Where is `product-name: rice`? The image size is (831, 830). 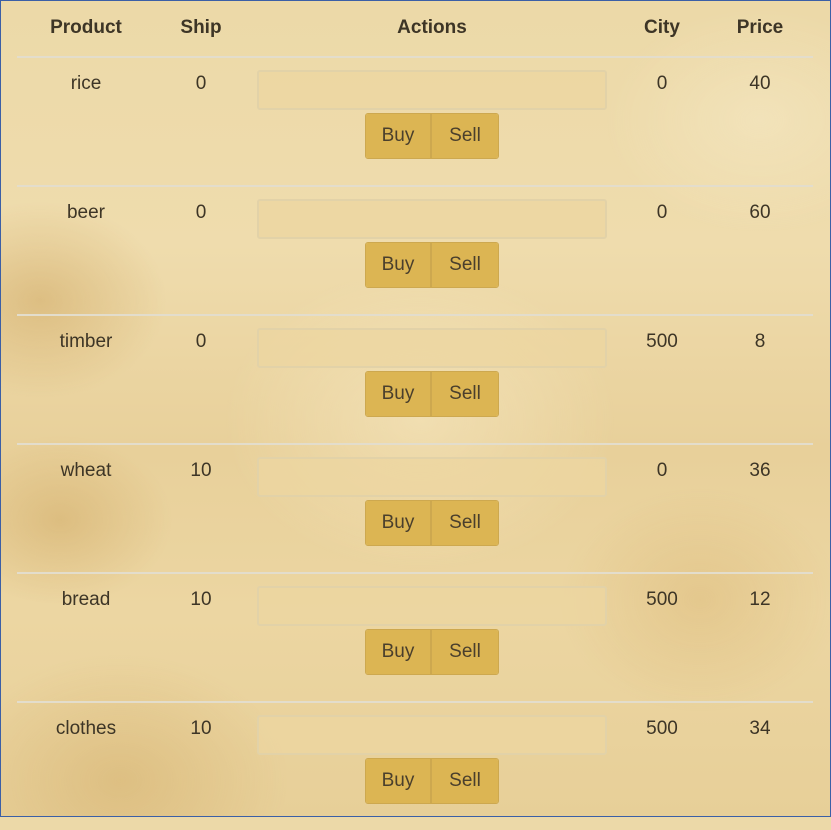 product-name: rice is located at coordinates (86, 122).